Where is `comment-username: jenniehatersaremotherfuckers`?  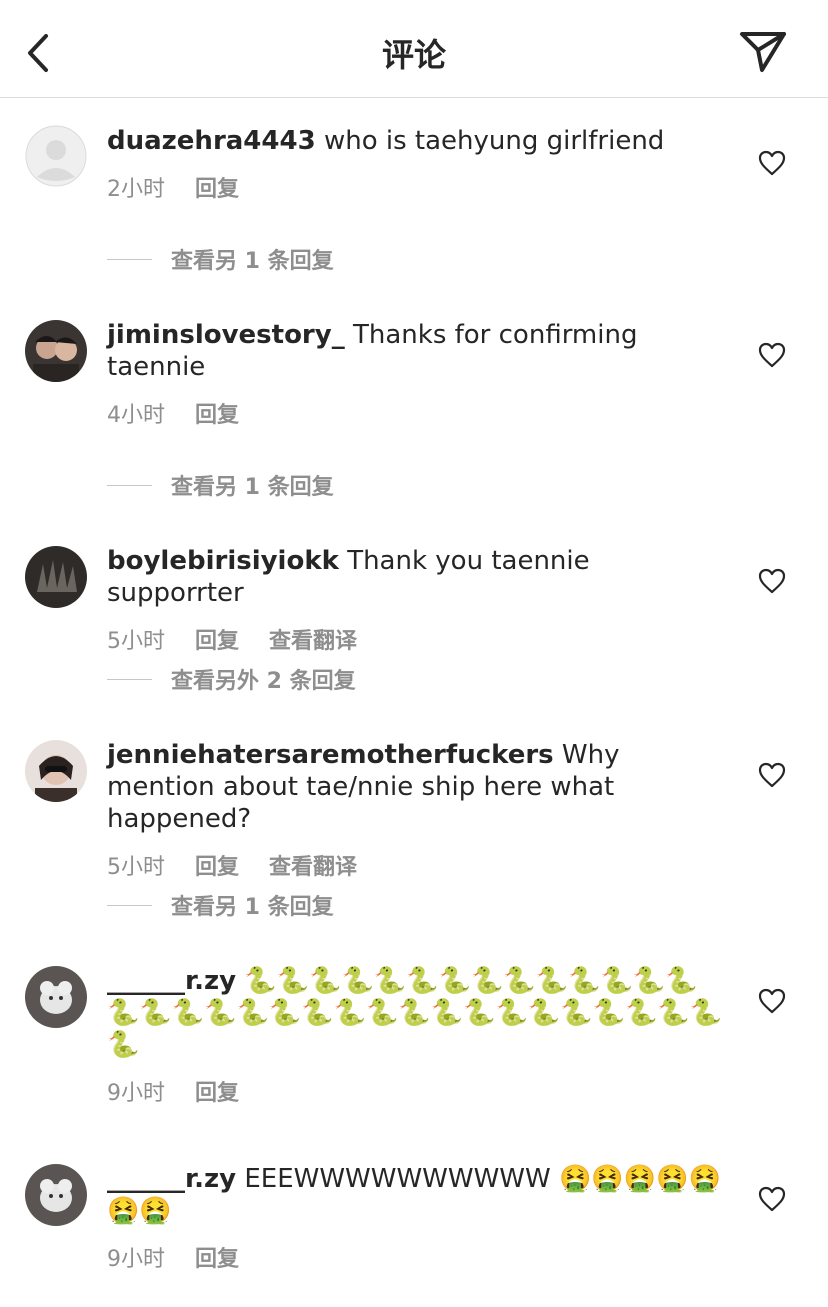 comment-username: jenniehatersaremotherfuckers is located at coordinates (330, 755).